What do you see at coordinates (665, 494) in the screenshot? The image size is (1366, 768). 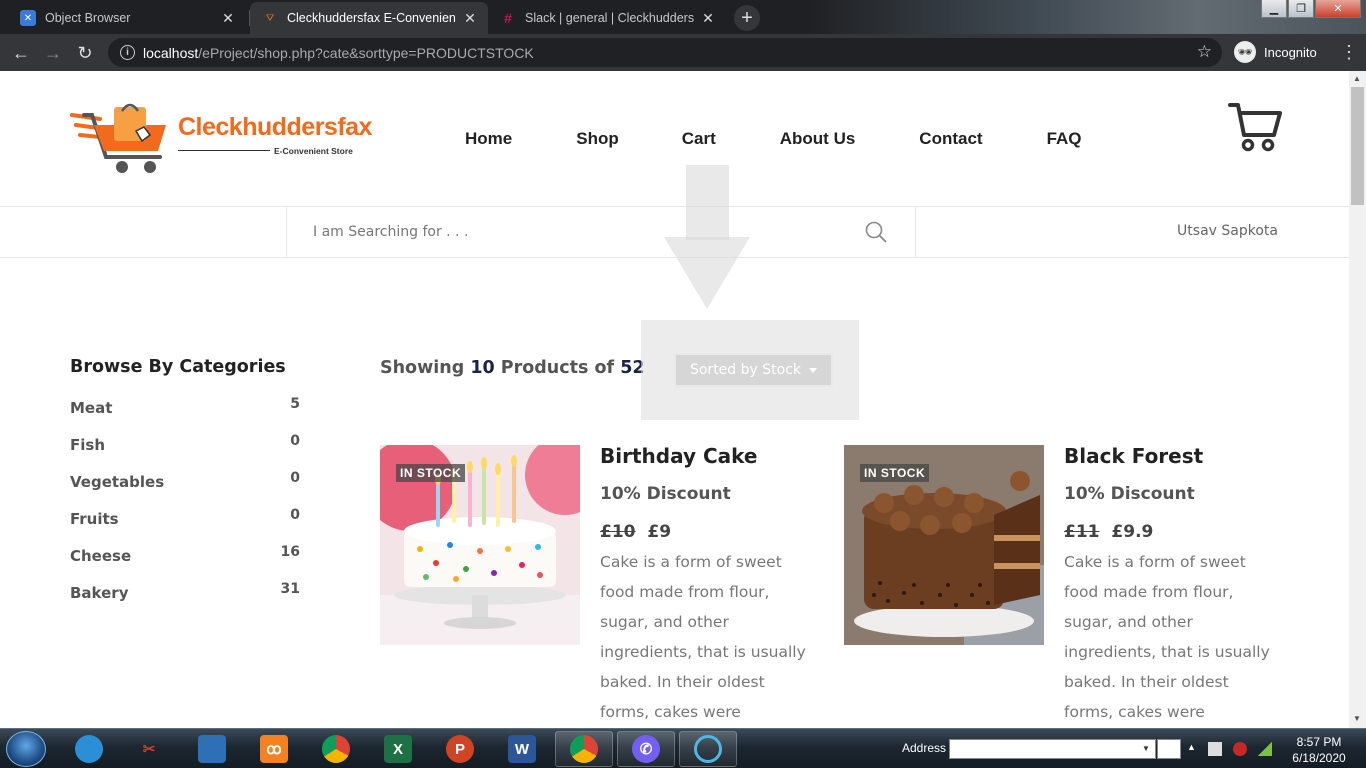 I see `product-discount: 10% Discount` at bounding box center [665, 494].